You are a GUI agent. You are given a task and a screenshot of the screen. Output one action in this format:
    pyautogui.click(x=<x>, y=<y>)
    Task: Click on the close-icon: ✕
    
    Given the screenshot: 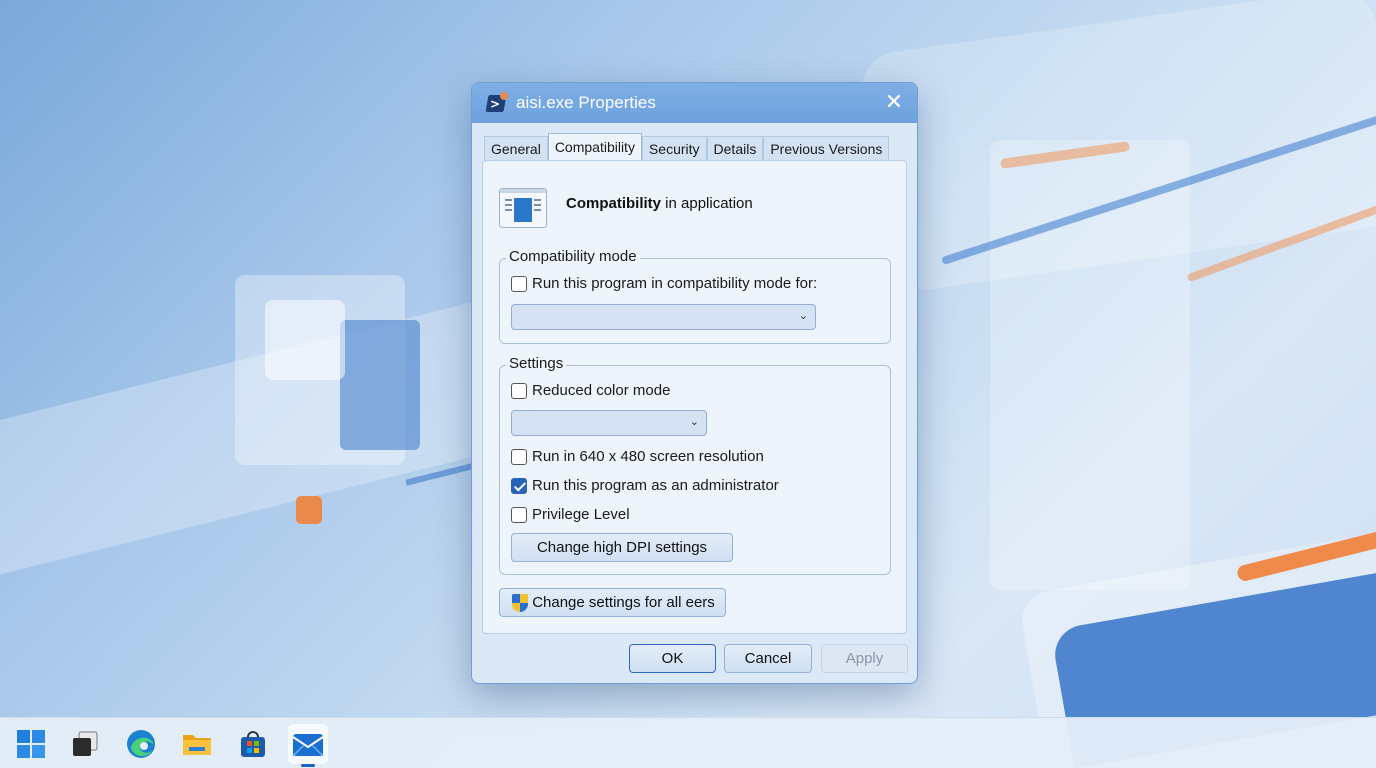 What is the action you would take?
    pyautogui.click(x=894, y=103)
    